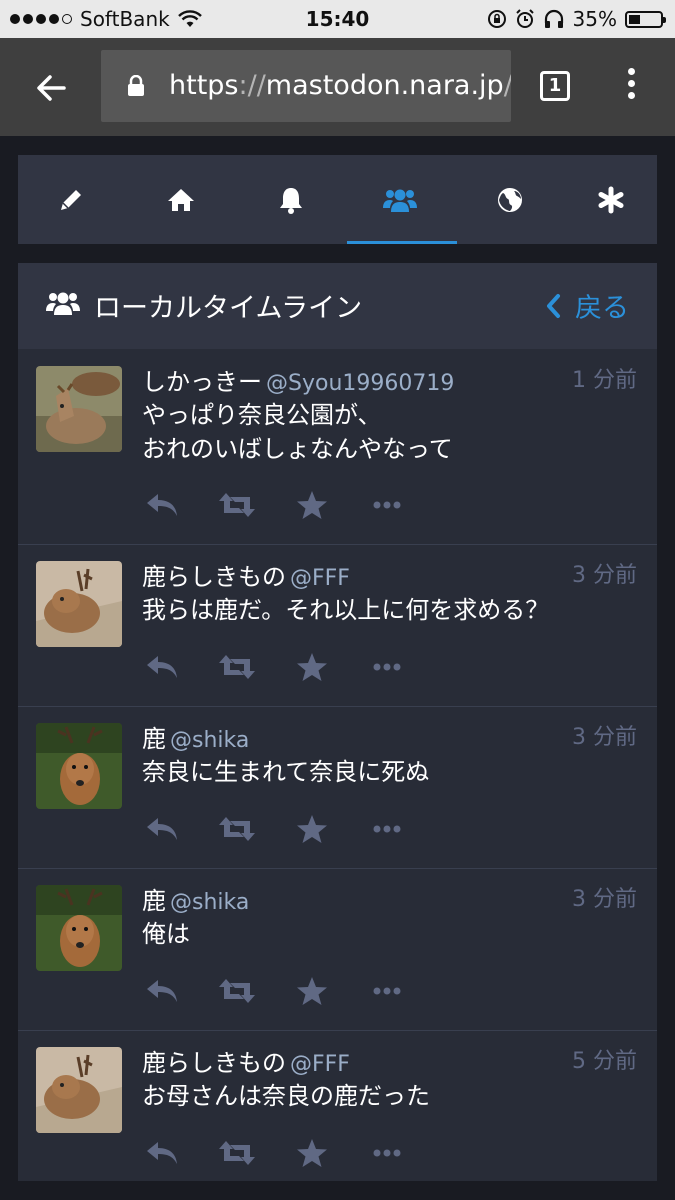 The height and width of the screenshot is (1200, 675). Describe the element at coordinates (576, 19) in the screenshot. I see `status-icons: 35%` at that location.